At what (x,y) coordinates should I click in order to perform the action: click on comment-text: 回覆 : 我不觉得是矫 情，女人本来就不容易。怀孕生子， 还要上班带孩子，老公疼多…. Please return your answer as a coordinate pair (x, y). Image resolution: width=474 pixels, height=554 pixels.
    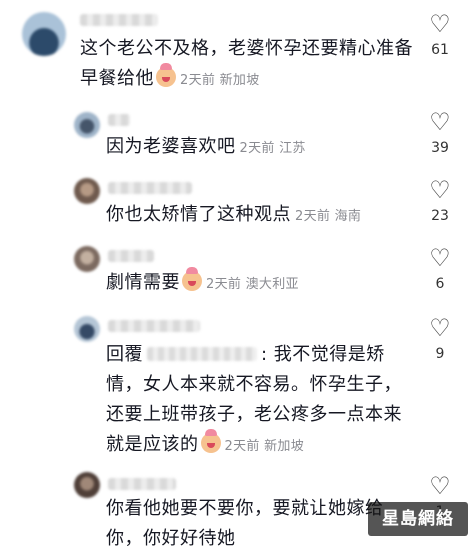
    Looking at the image, I should click on (254, 401).